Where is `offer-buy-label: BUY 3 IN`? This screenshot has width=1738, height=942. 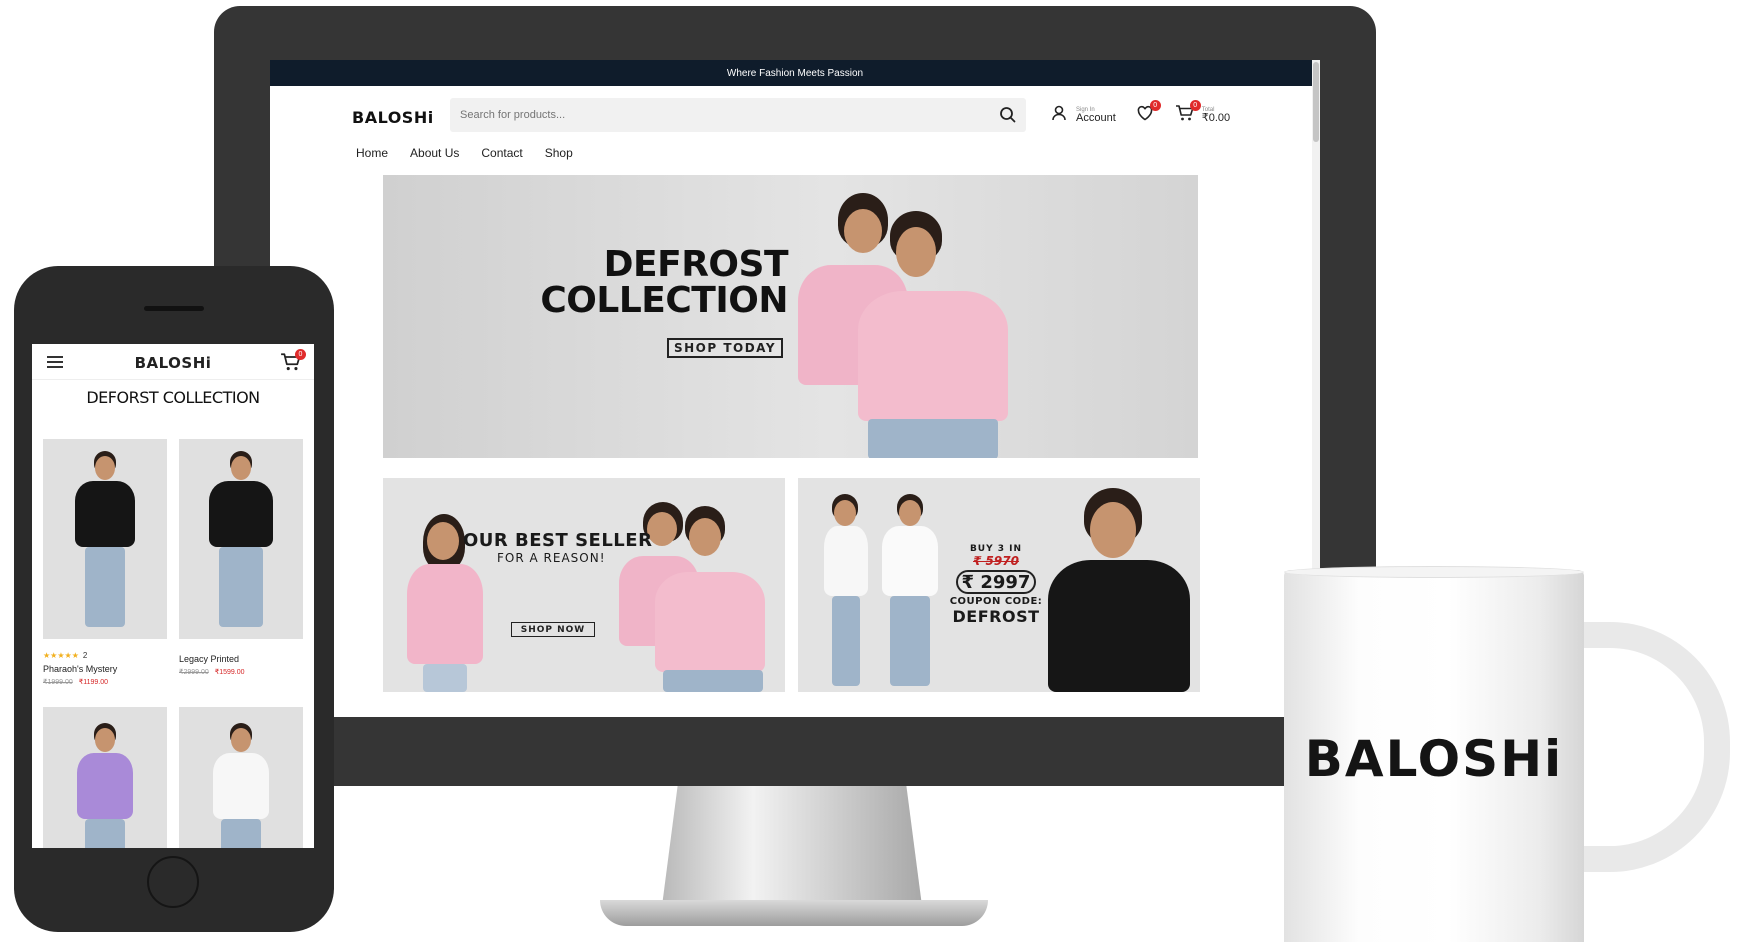 offer-buy-label: BUY 3 IN is located at coordinates (996, 549).